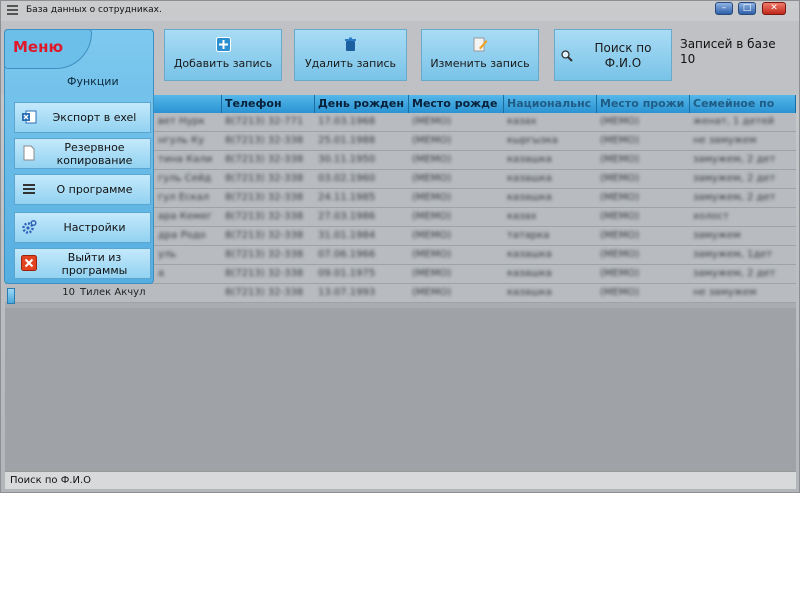  Describe the element at coordinates (12, 10) in the screenshot. I see `app-menu-icon` at that location.